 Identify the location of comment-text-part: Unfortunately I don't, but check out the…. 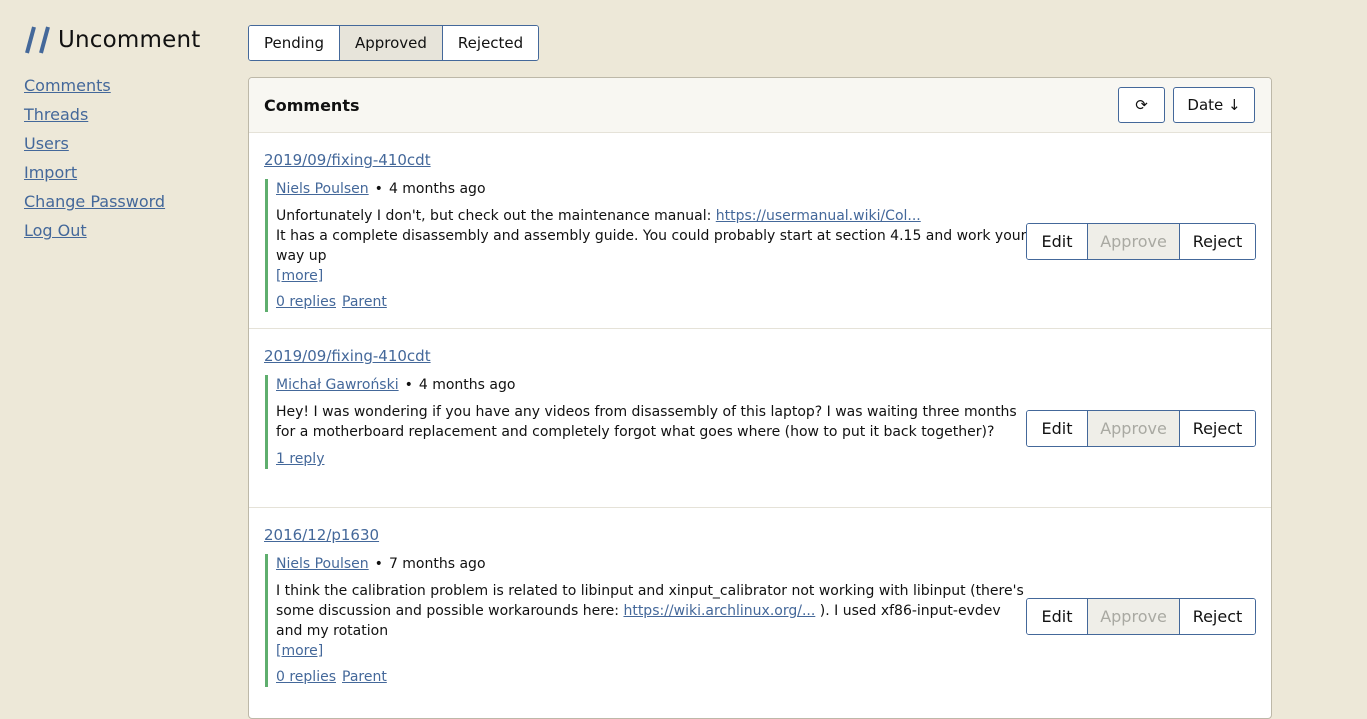
(494, 216).